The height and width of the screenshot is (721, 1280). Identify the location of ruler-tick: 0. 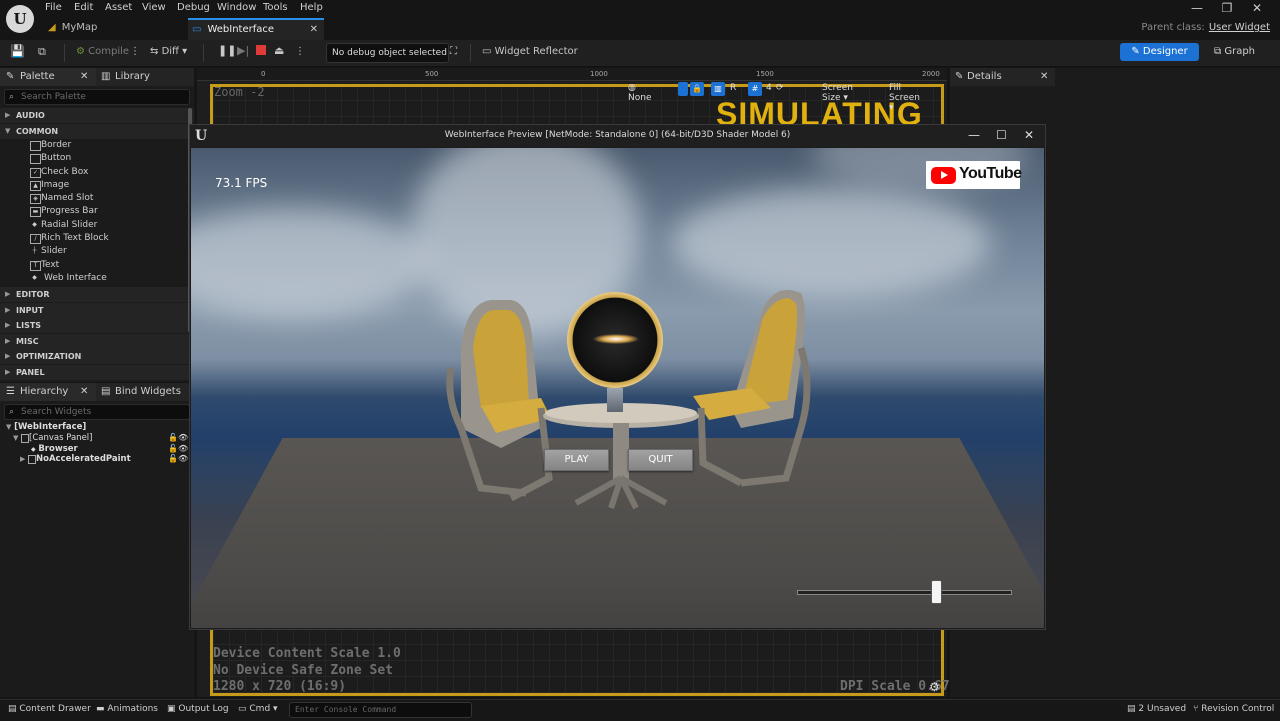
(263, 74).